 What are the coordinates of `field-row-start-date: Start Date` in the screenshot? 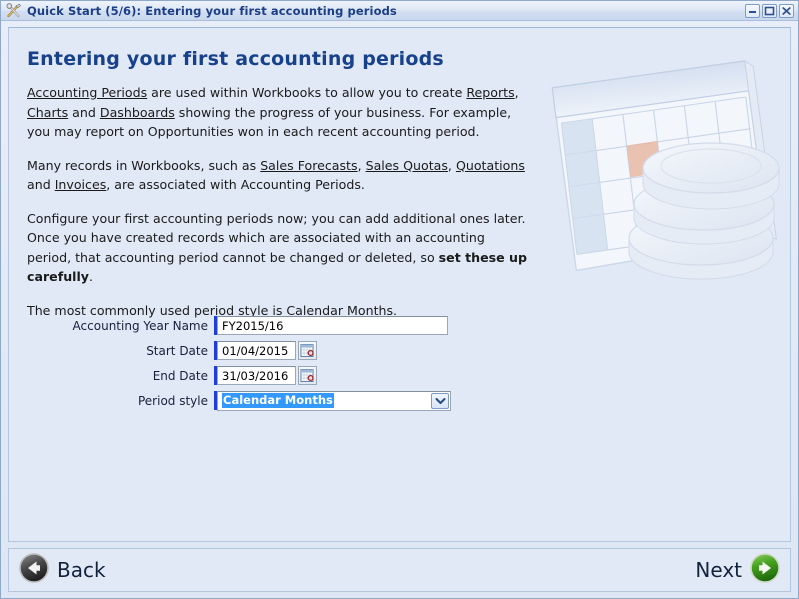 It's located at (399, 350).